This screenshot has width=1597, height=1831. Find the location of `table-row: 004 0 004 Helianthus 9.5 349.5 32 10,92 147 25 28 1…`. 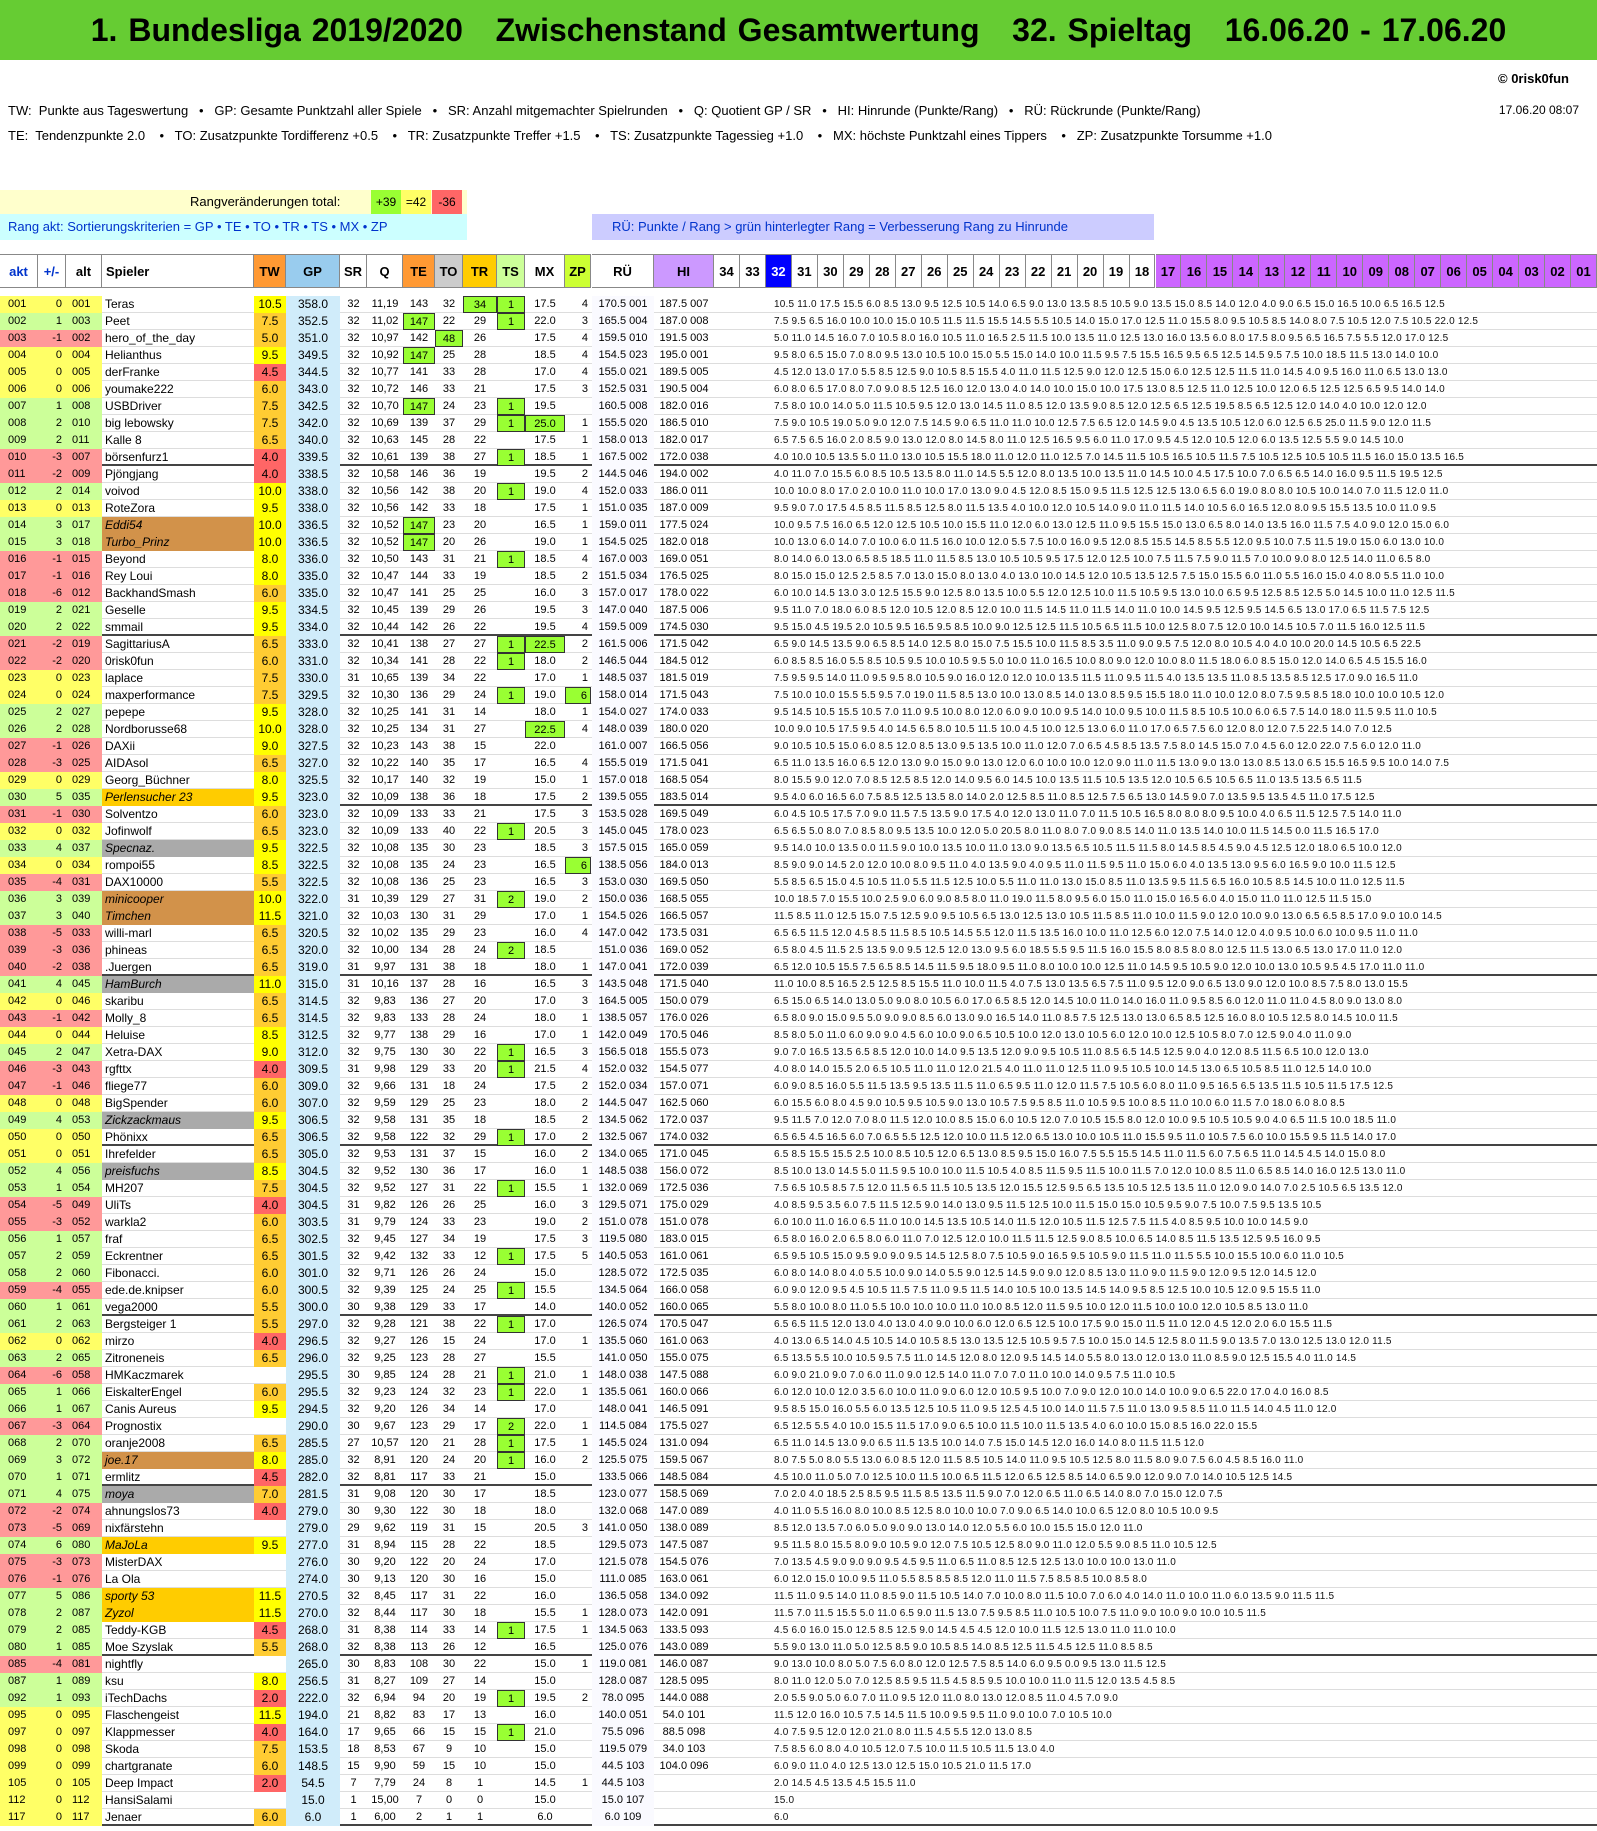

table-row: 004 0 004 Helianthus 9.5 349.5 32 10,92 147 25 28 1… is located at coordinates (798, 355).